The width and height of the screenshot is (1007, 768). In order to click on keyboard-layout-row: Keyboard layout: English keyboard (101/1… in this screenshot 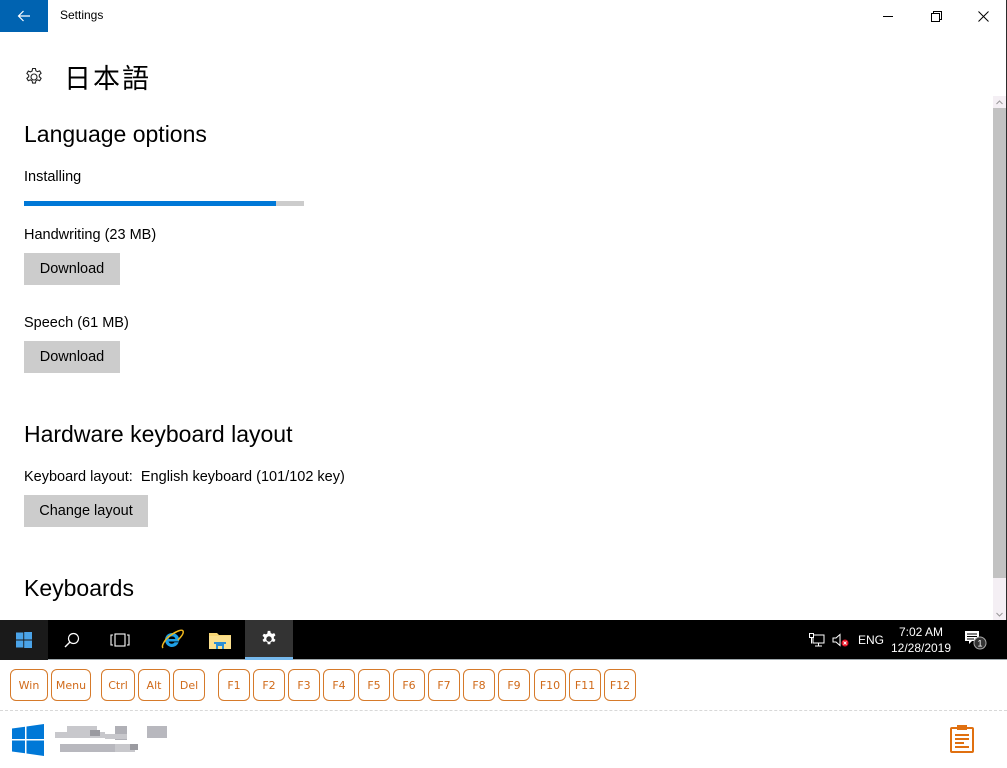, I will do `click(184, 477)`.